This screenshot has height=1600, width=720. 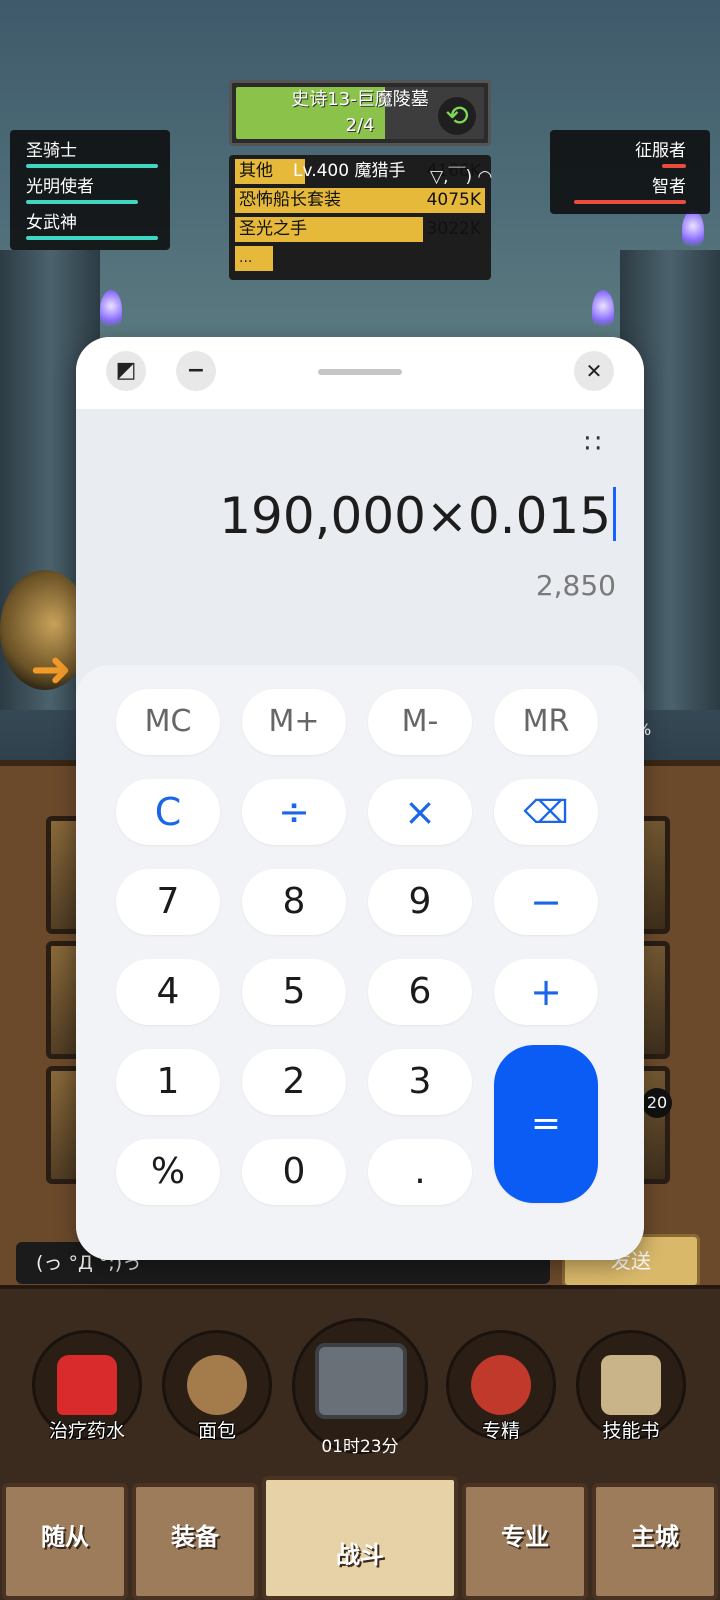 What do you see at coordinates (420, 992) in the screenshot?
I see `digit-6-button: 6` at bounding box center [420, 992].